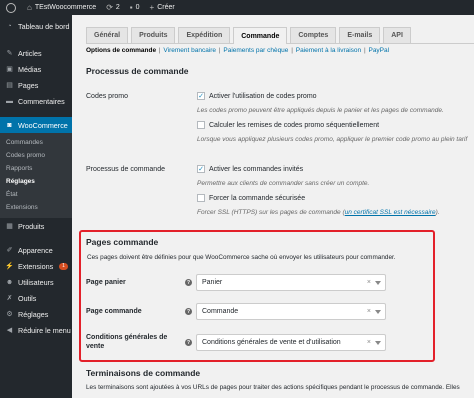 The image size is (474, 398). What do you see at coordinates (36, 194) in the screenshot?
I see `submenu-item-etat: État` at bounding box center [36, 194].